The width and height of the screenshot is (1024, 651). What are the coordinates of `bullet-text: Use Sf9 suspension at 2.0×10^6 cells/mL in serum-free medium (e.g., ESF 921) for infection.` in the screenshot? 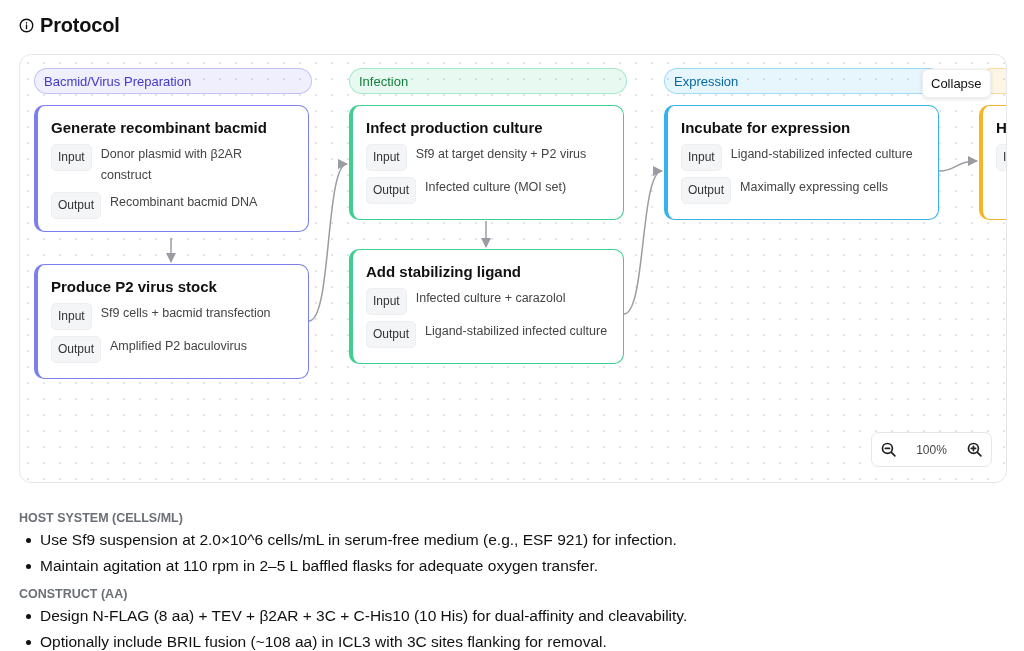 It's located at (358, 540).